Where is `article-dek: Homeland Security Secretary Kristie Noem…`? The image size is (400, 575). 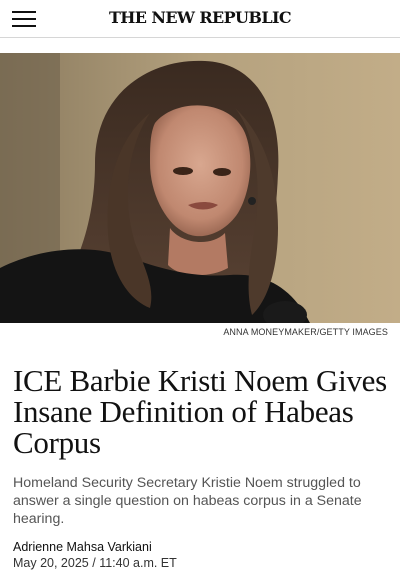
article-dek: Homeland Security Secretary Kristie Noem… is located at coordinates (187, 501).